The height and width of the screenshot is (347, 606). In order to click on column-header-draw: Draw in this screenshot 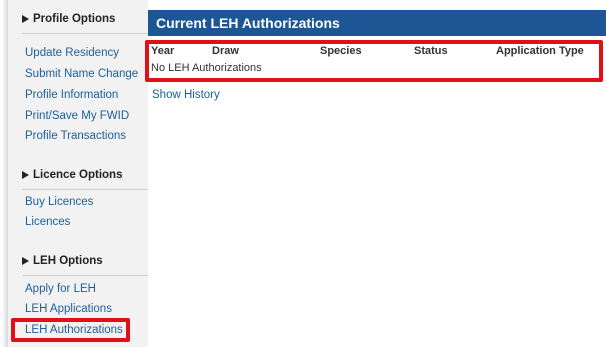, I will do `click(225, 51)`.